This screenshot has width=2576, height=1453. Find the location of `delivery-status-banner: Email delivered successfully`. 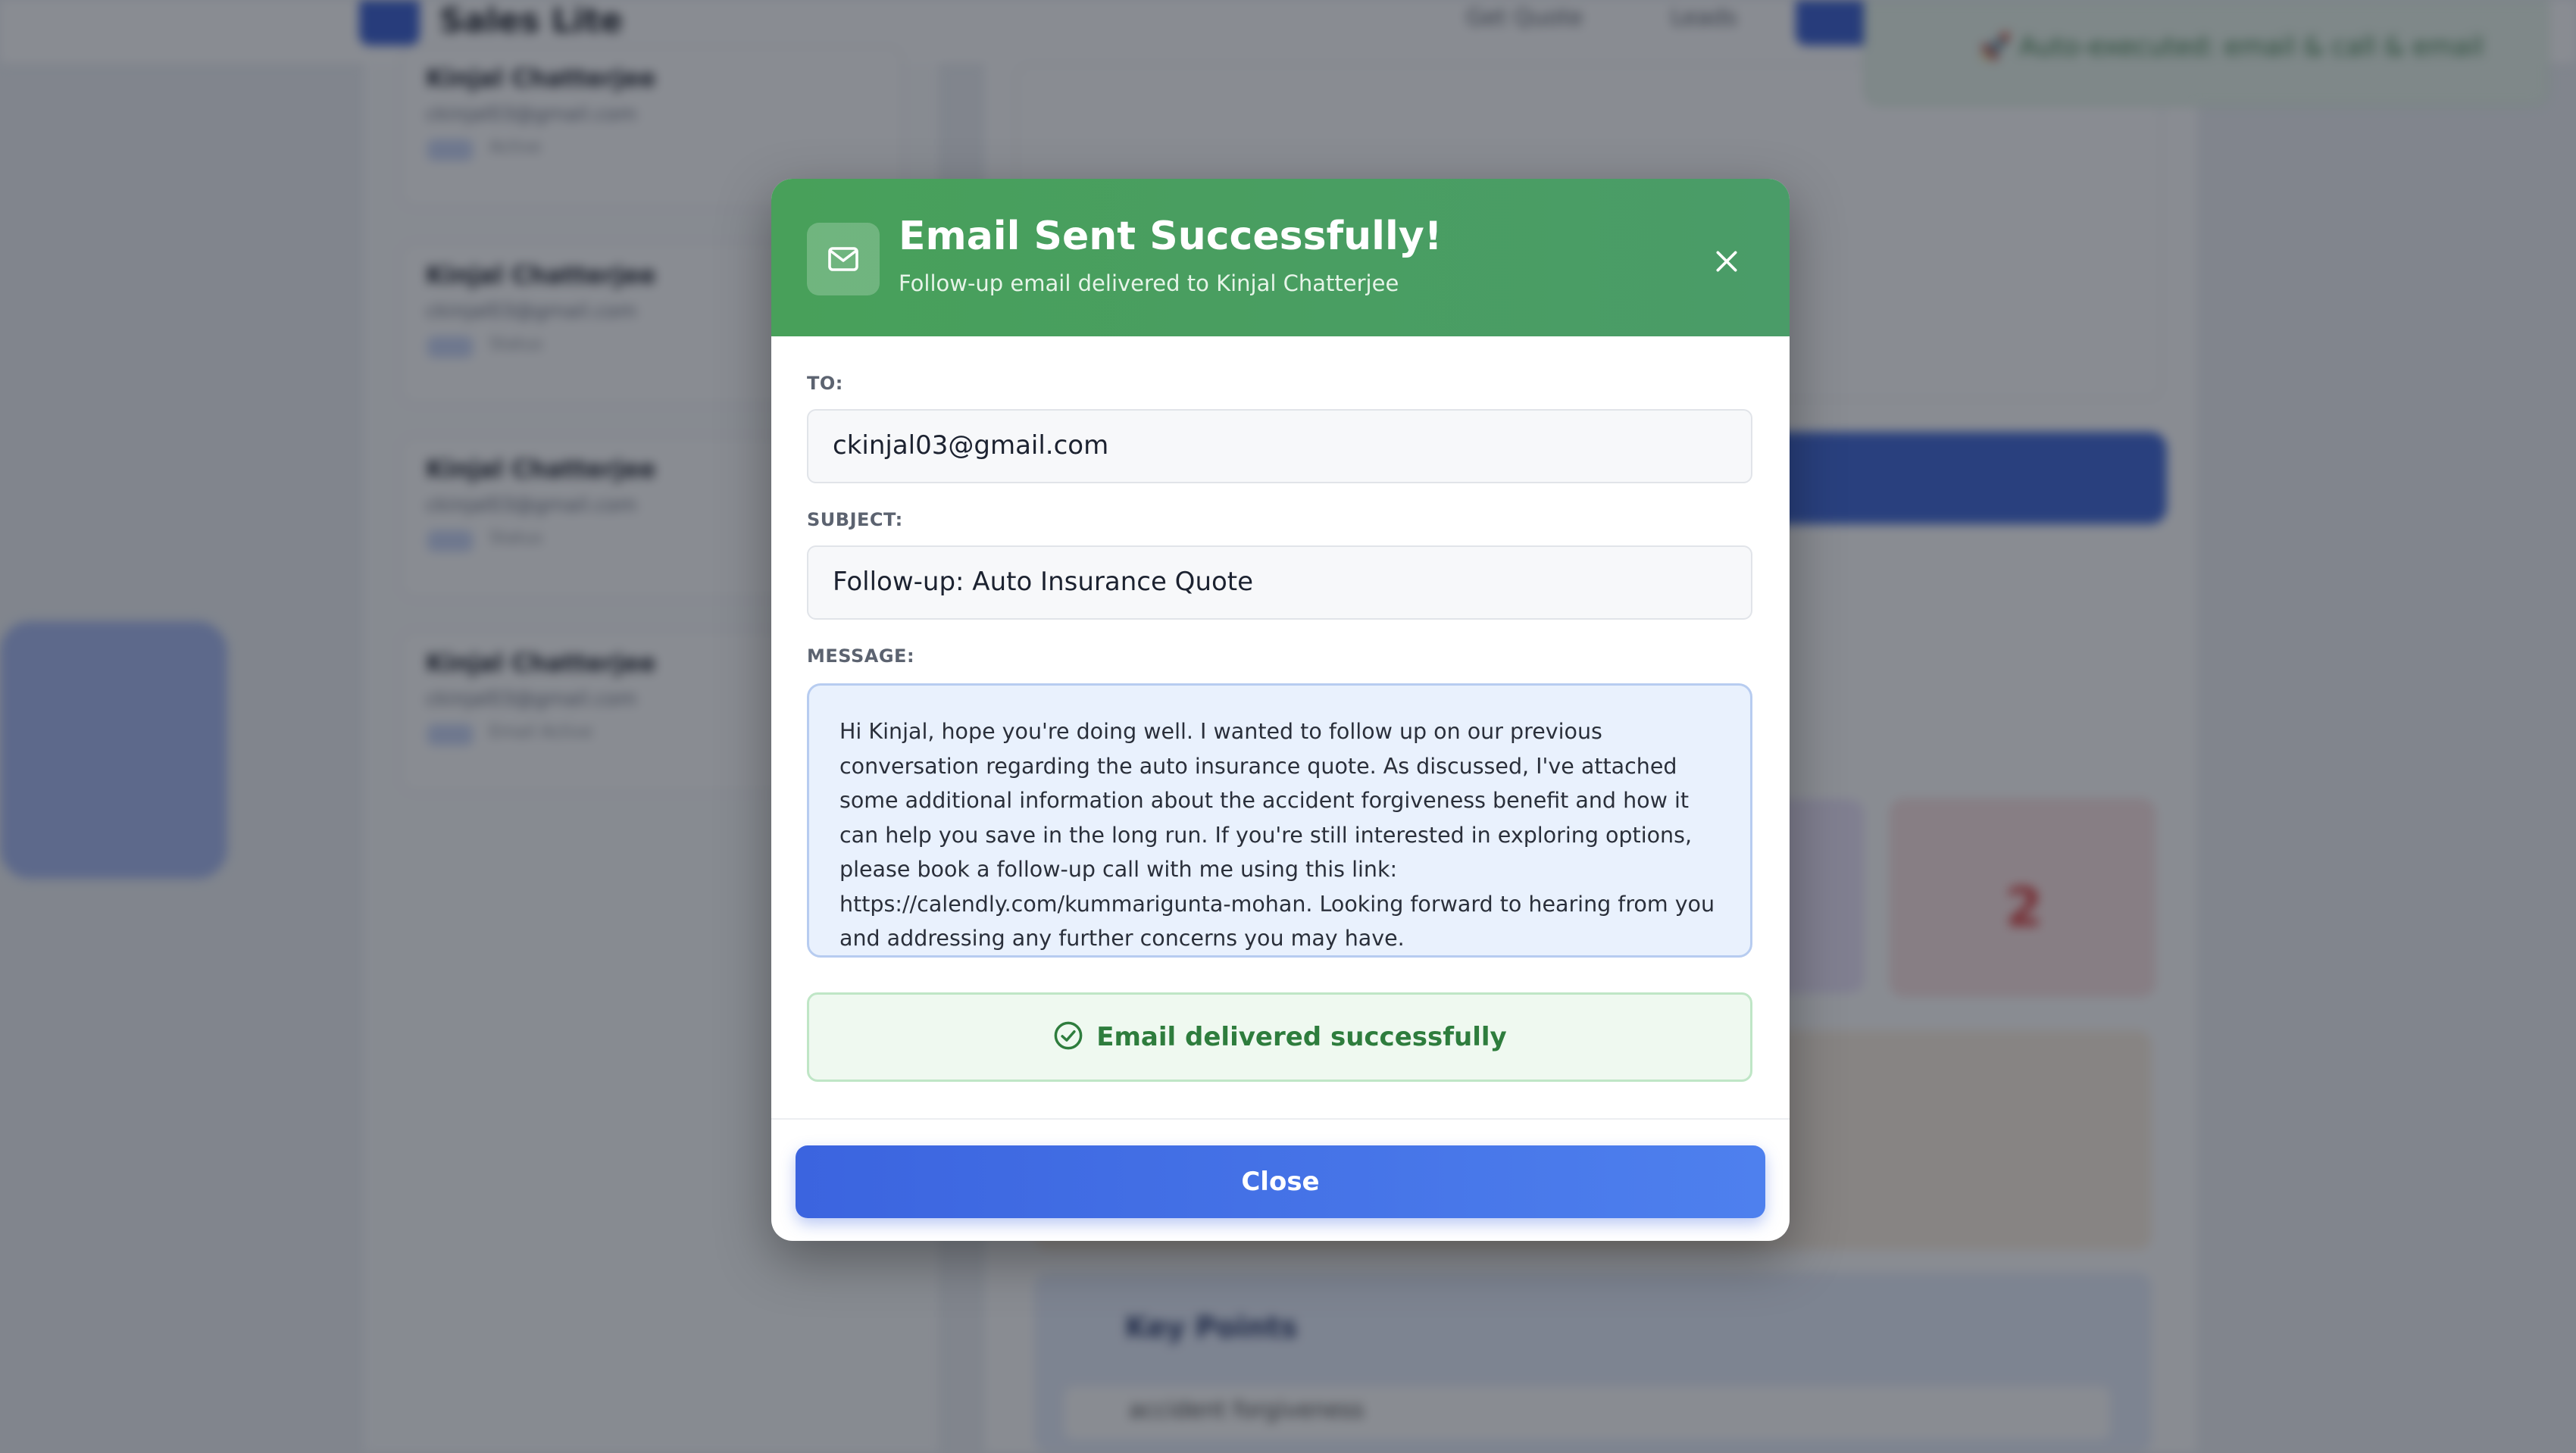

delivery-status-banner: Email delivered successfully is located at coordinates (1279, 1037).